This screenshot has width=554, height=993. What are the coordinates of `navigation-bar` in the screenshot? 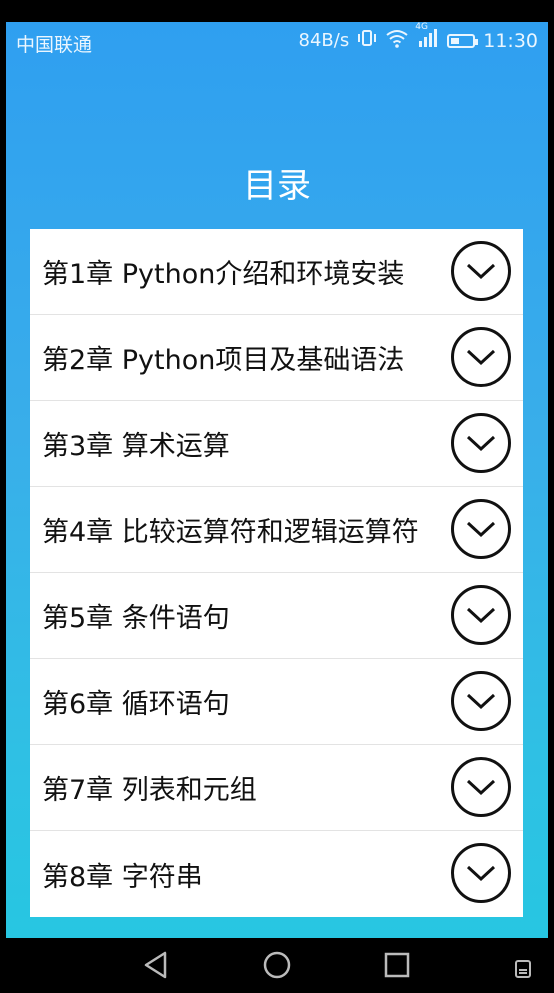 It's located at (277, 965).